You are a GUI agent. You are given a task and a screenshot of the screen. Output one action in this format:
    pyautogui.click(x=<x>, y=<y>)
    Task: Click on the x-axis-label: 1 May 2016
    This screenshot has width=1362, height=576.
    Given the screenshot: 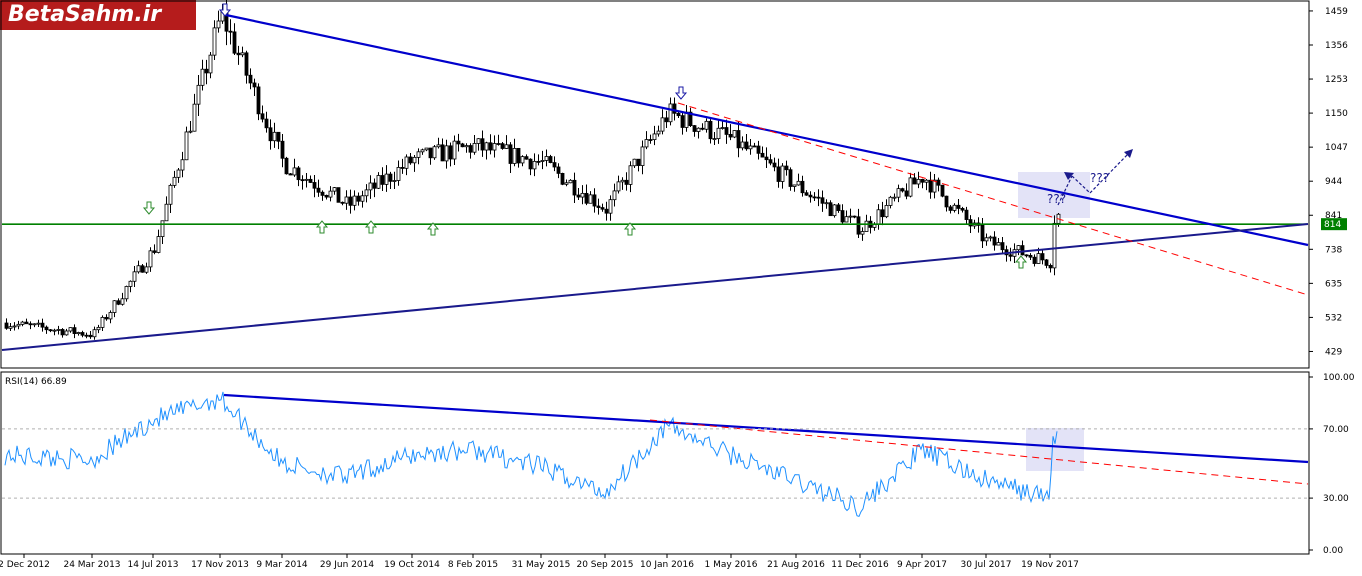 What is the action you would take?
    pyautogui.click(x=731, y=565)
    